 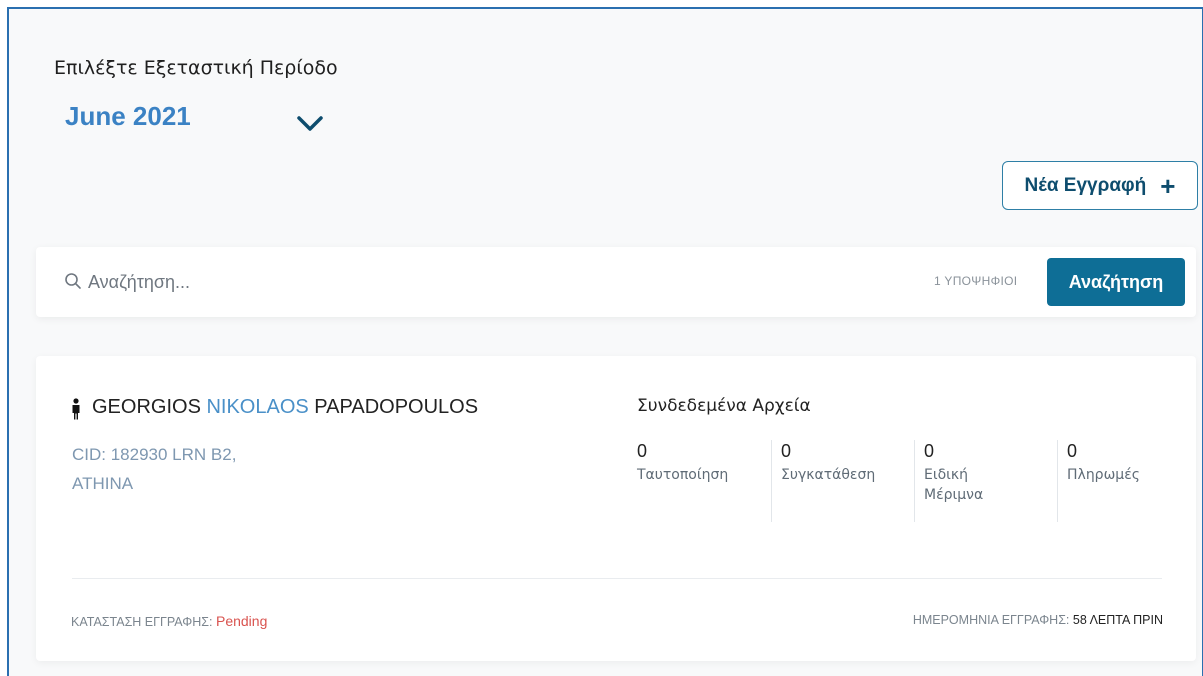 I want to click on period-label: Επιλέξτε Εξεταστική Περίοδο, so click(x=196, y=68).